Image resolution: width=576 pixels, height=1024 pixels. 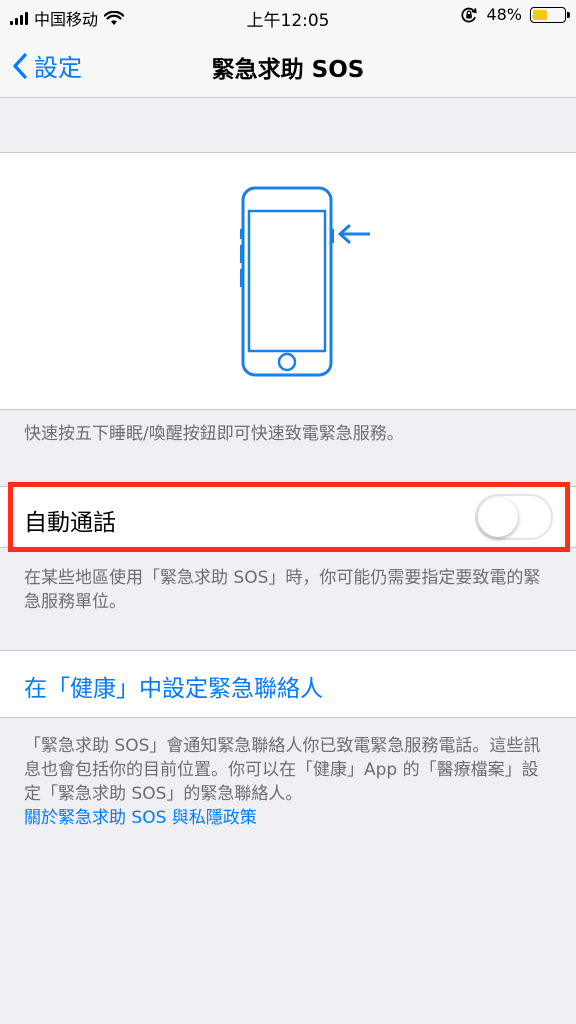 What do you see at coordinates (173, 686) in the screenshot?
I see `health-contacts-link: 在「健康」中設定緊急聯絡人` at bounding box center [173, 686].